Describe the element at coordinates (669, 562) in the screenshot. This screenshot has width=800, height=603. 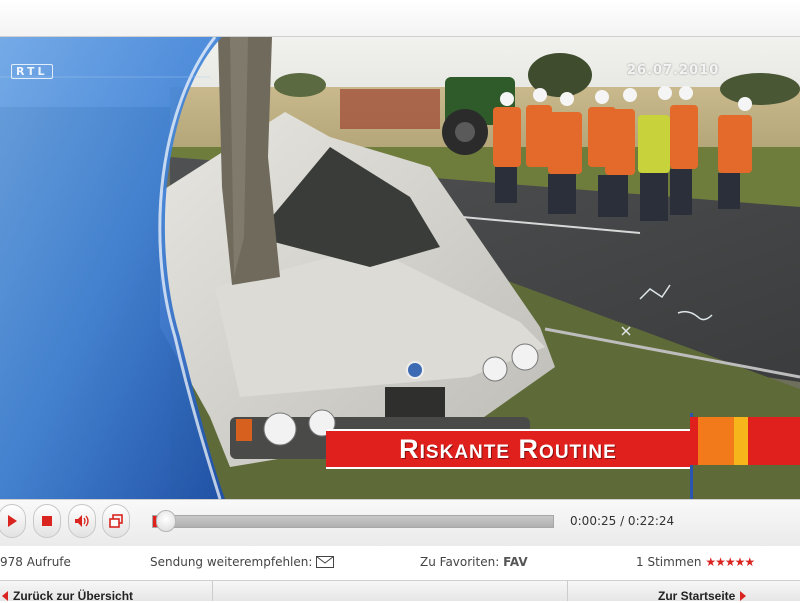
I see `votes-count: 1 Stimmen` at that location.